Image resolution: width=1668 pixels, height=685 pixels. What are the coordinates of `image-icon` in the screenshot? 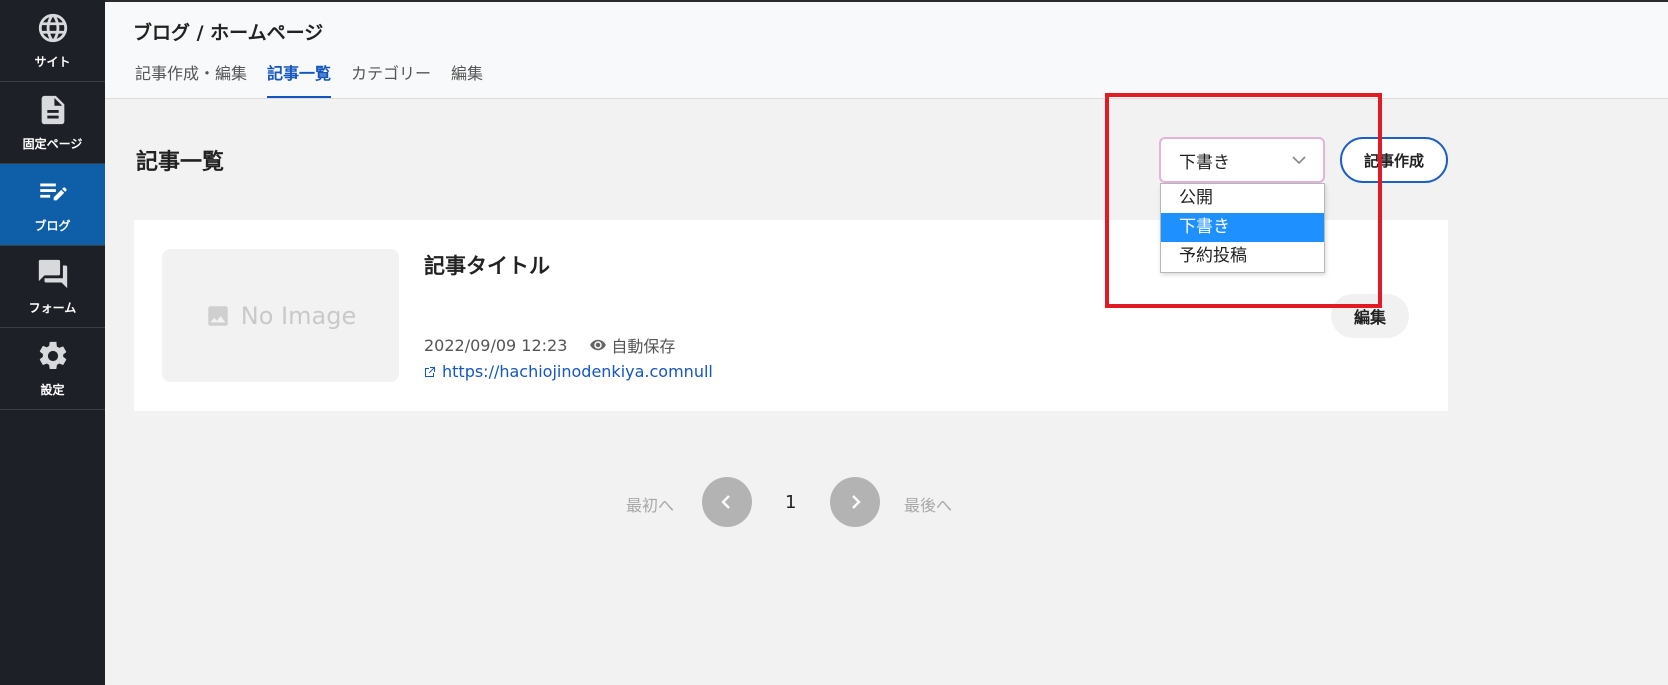 It's located at (218, 315).